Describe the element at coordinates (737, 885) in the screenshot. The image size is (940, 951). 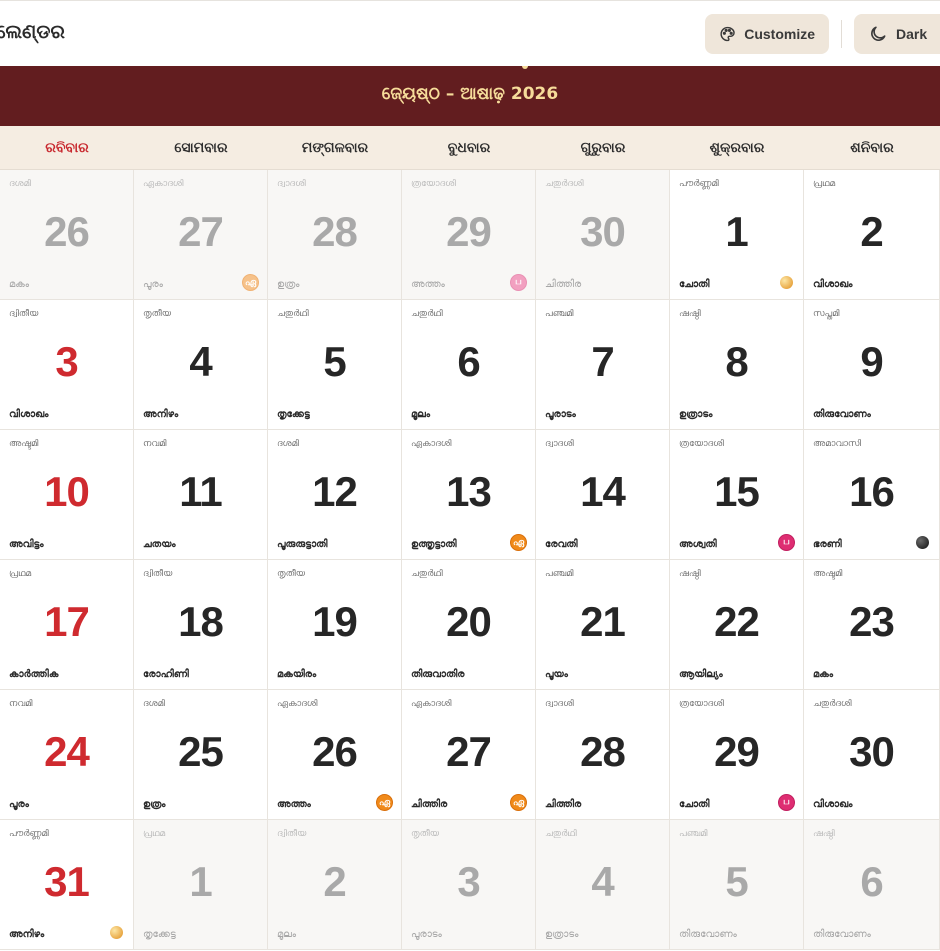
I see `day-cell: പഞ്ചമി 5 തിരുവോണം` at that location.